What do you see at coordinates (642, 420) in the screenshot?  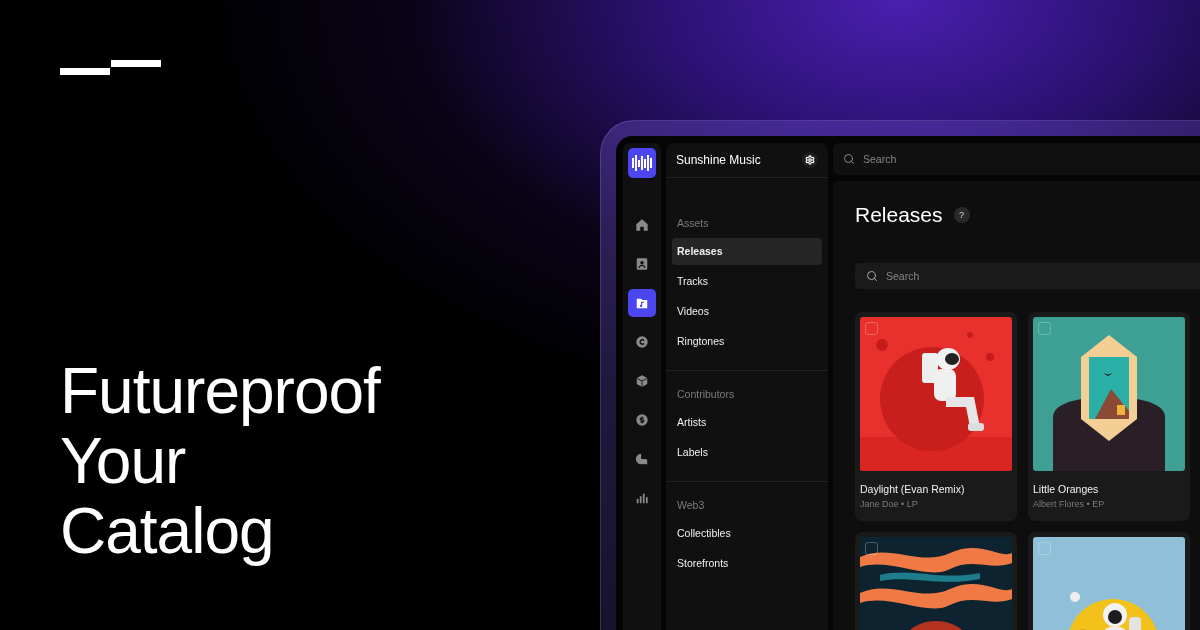 I see `dollar-coin-icon` at bounding box center [642, 420].